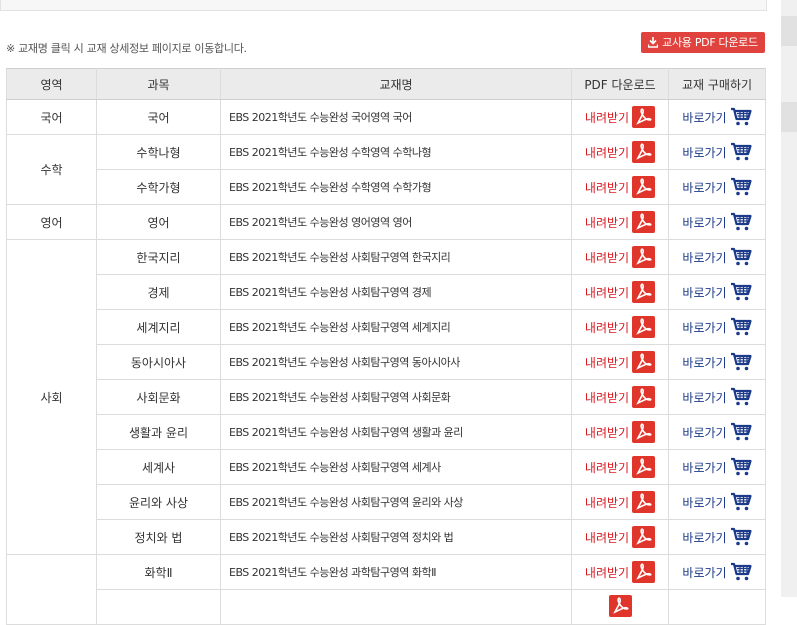 The image size is (797, 625). What do you see at coordinates (396, 327) in the screenshot?
I see `title-link: EBS 2021학년도 수능완성 사회탐구영역 세계지리` at bounding box center [396, 327].